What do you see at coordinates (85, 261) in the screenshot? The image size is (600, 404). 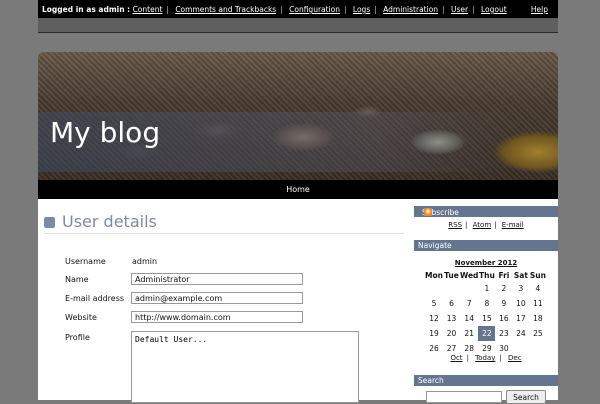 I see `username-label: Username` at bounding box center [85, 261].